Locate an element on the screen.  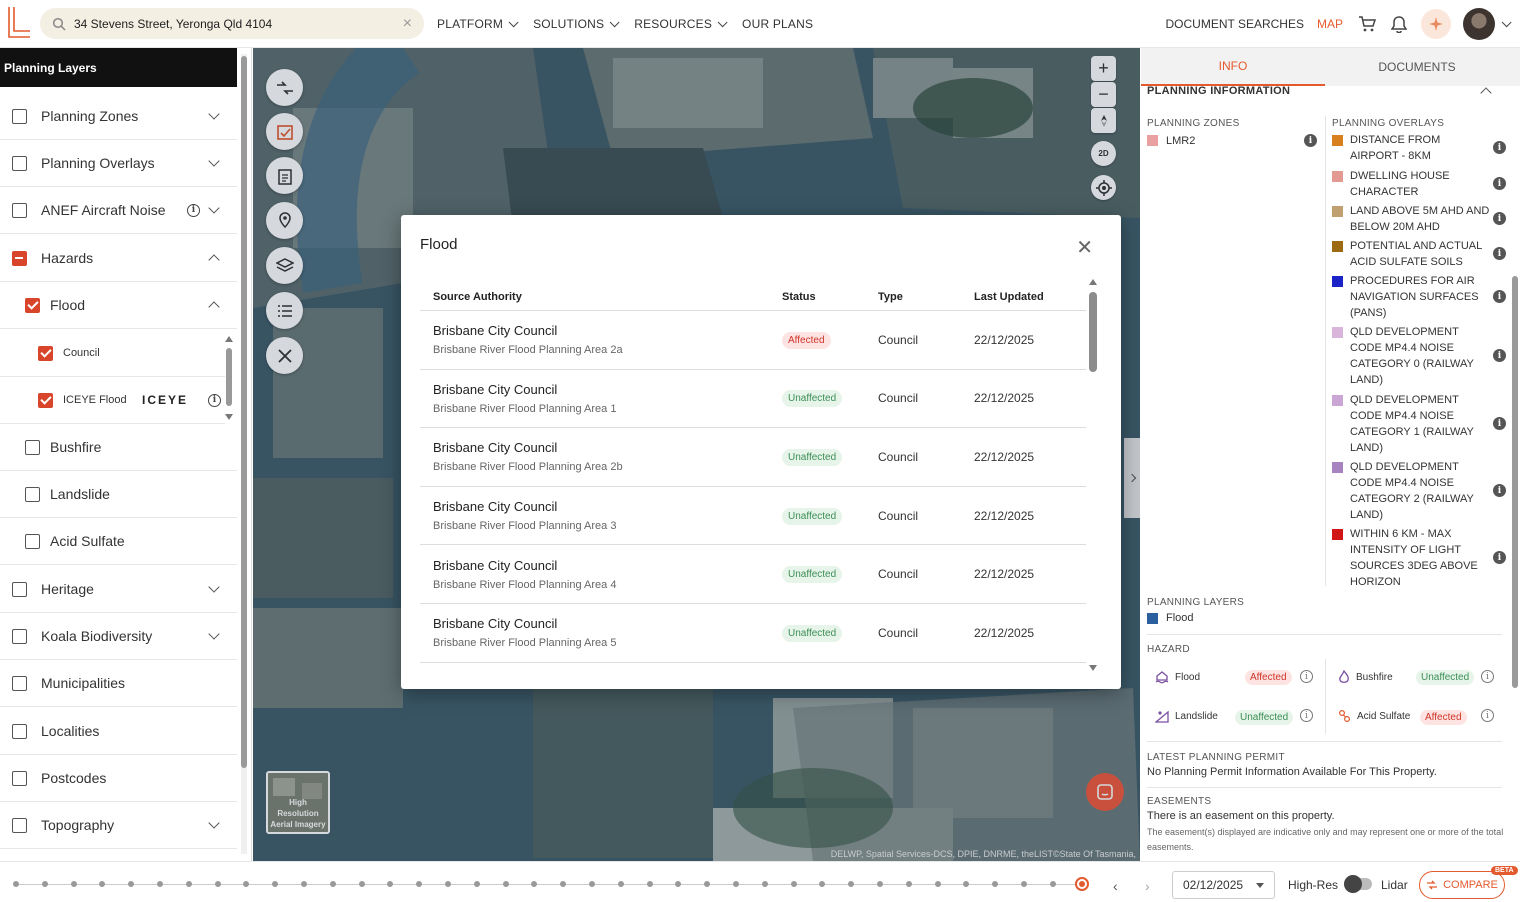
clear-search-icon: × is located at coordinates (407, 24).